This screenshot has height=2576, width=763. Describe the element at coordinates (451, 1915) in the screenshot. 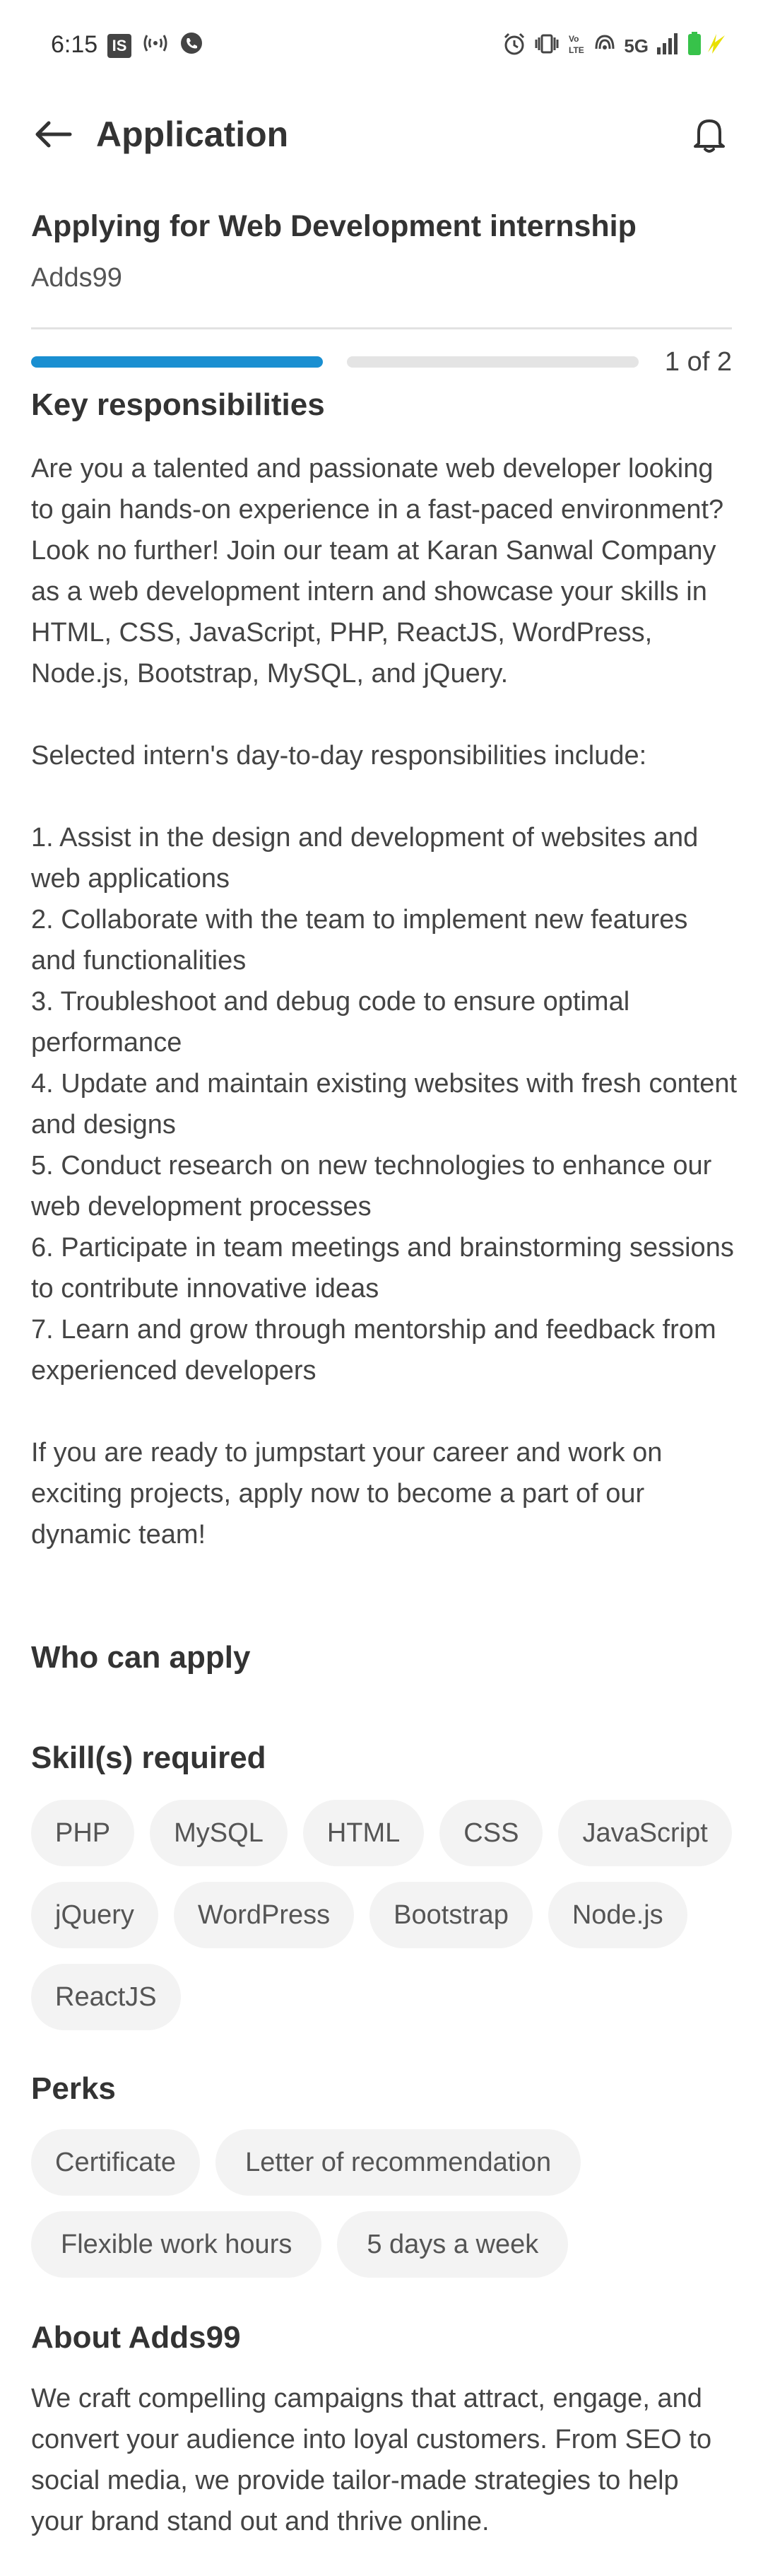

I see `skill-chip: Bootstrap` at that location.